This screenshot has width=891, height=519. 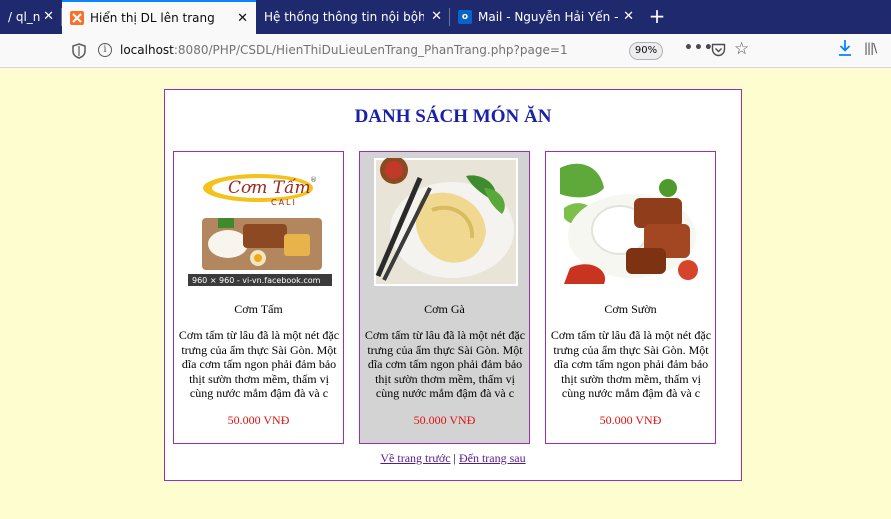 What do you see at coordinates (24, 17) in the screenshot?
I see `tab-title: / ql_n` at bounding box center [24, 17].